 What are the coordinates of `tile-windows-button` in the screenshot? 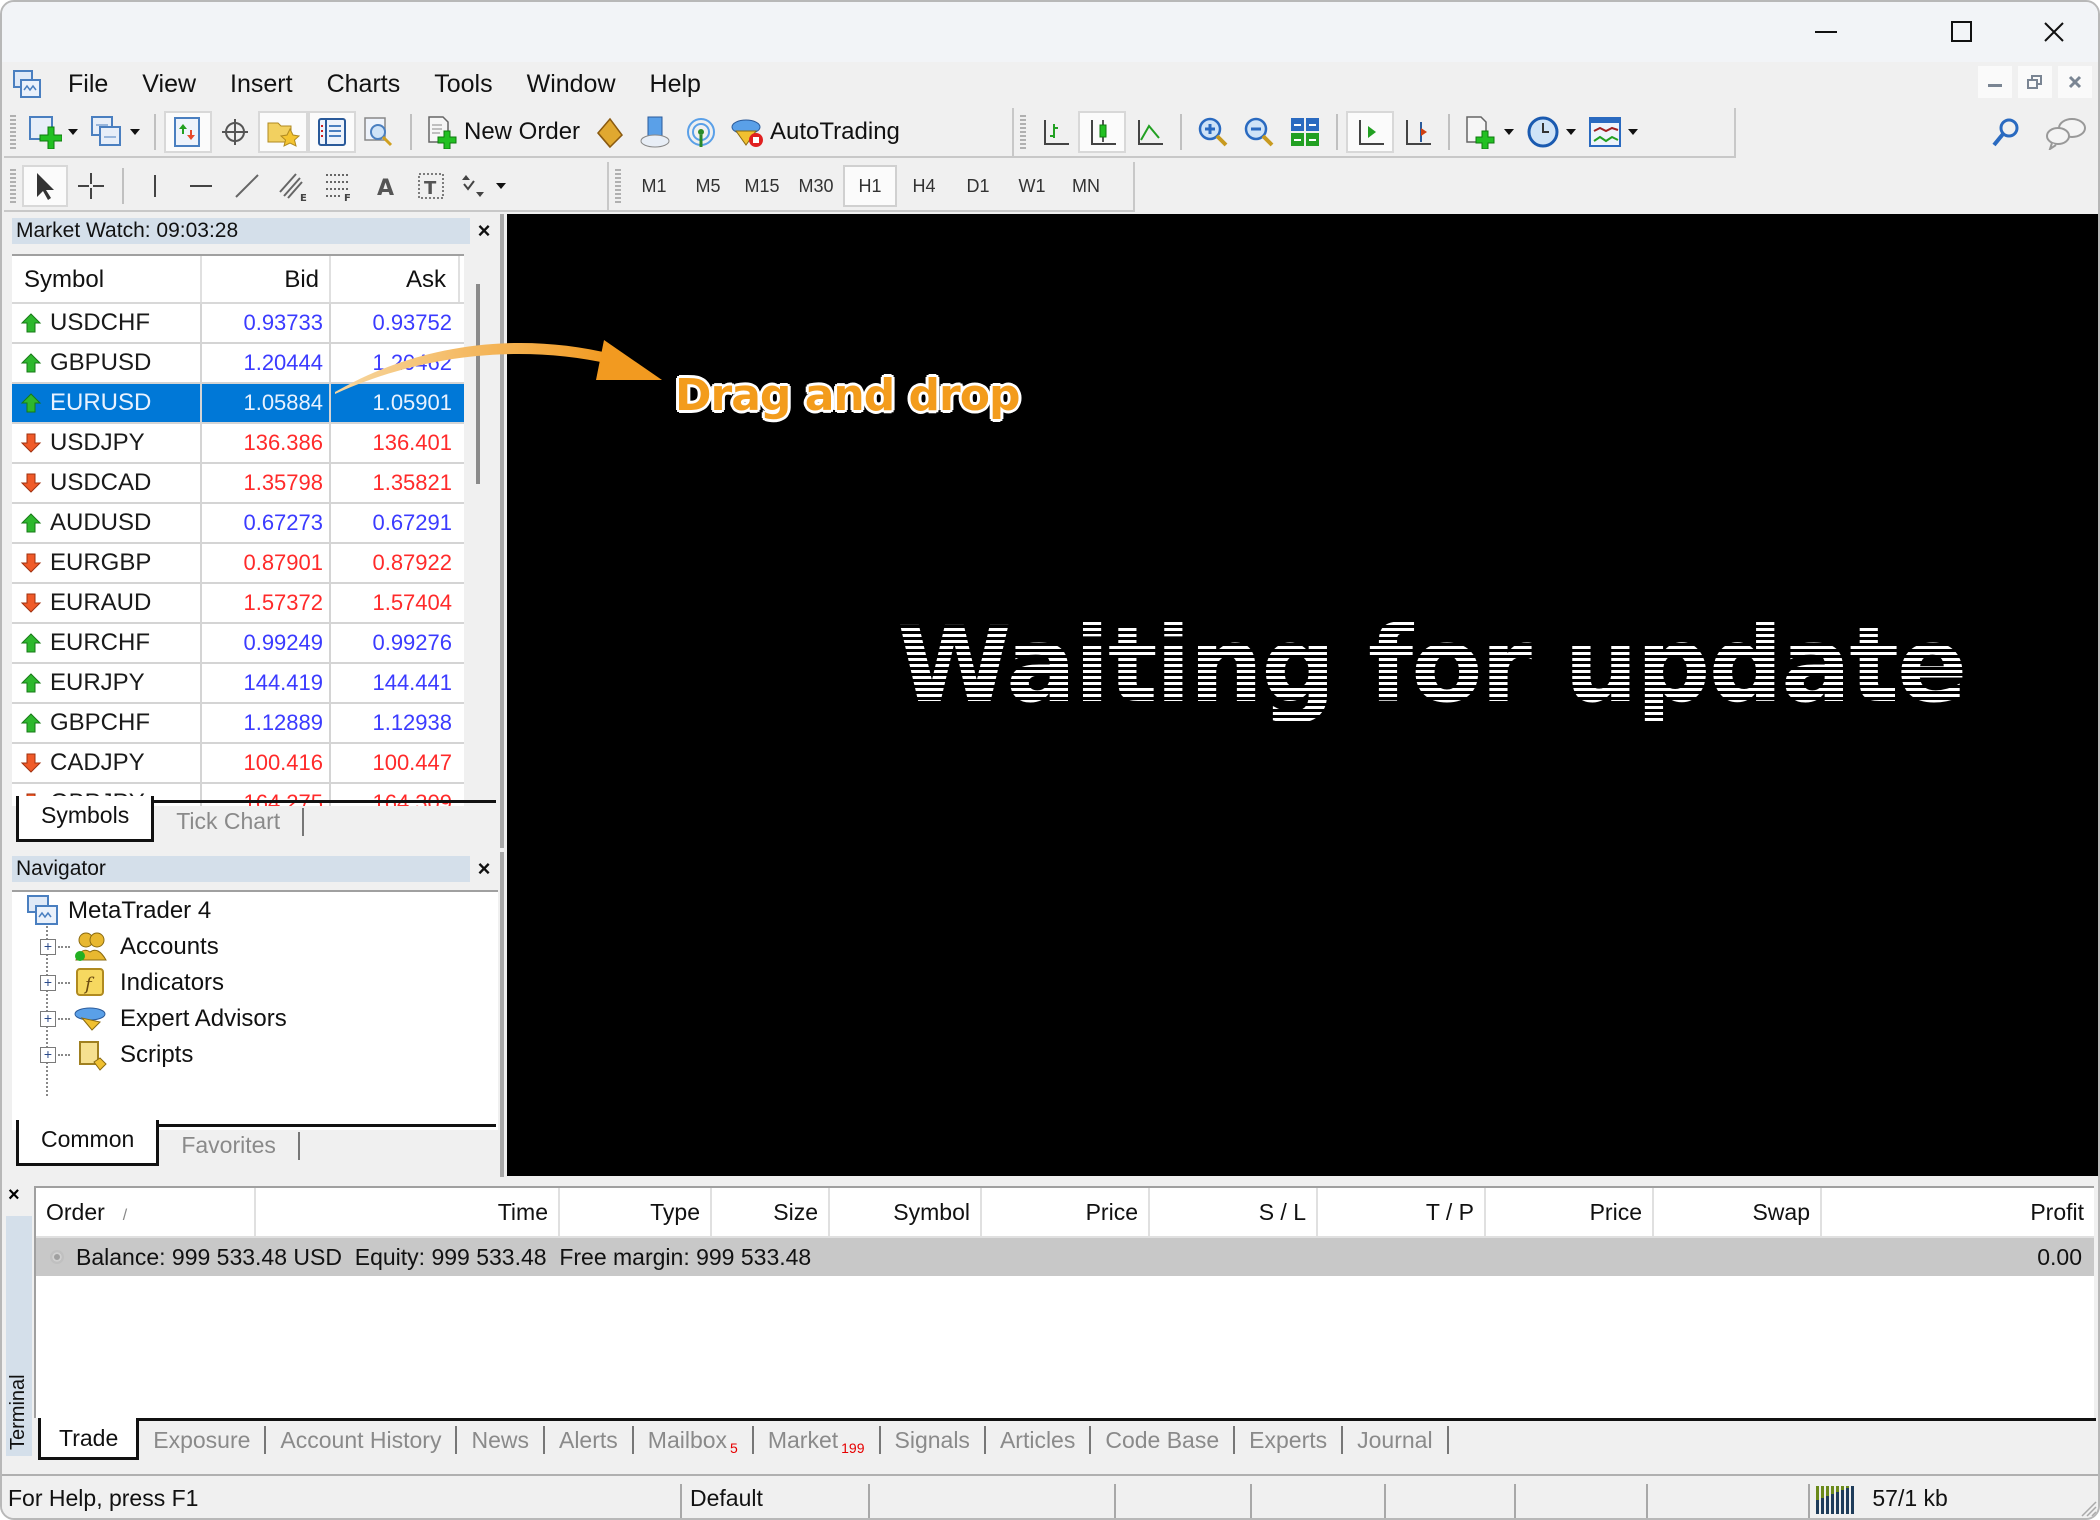 It's located at (1305, 132).